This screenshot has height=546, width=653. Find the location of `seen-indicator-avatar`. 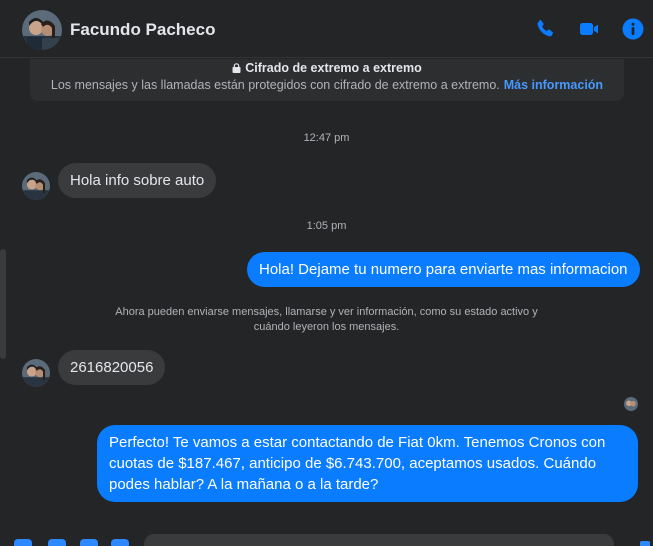

seen-indicator-avatar is located at coordinates (631, 404).